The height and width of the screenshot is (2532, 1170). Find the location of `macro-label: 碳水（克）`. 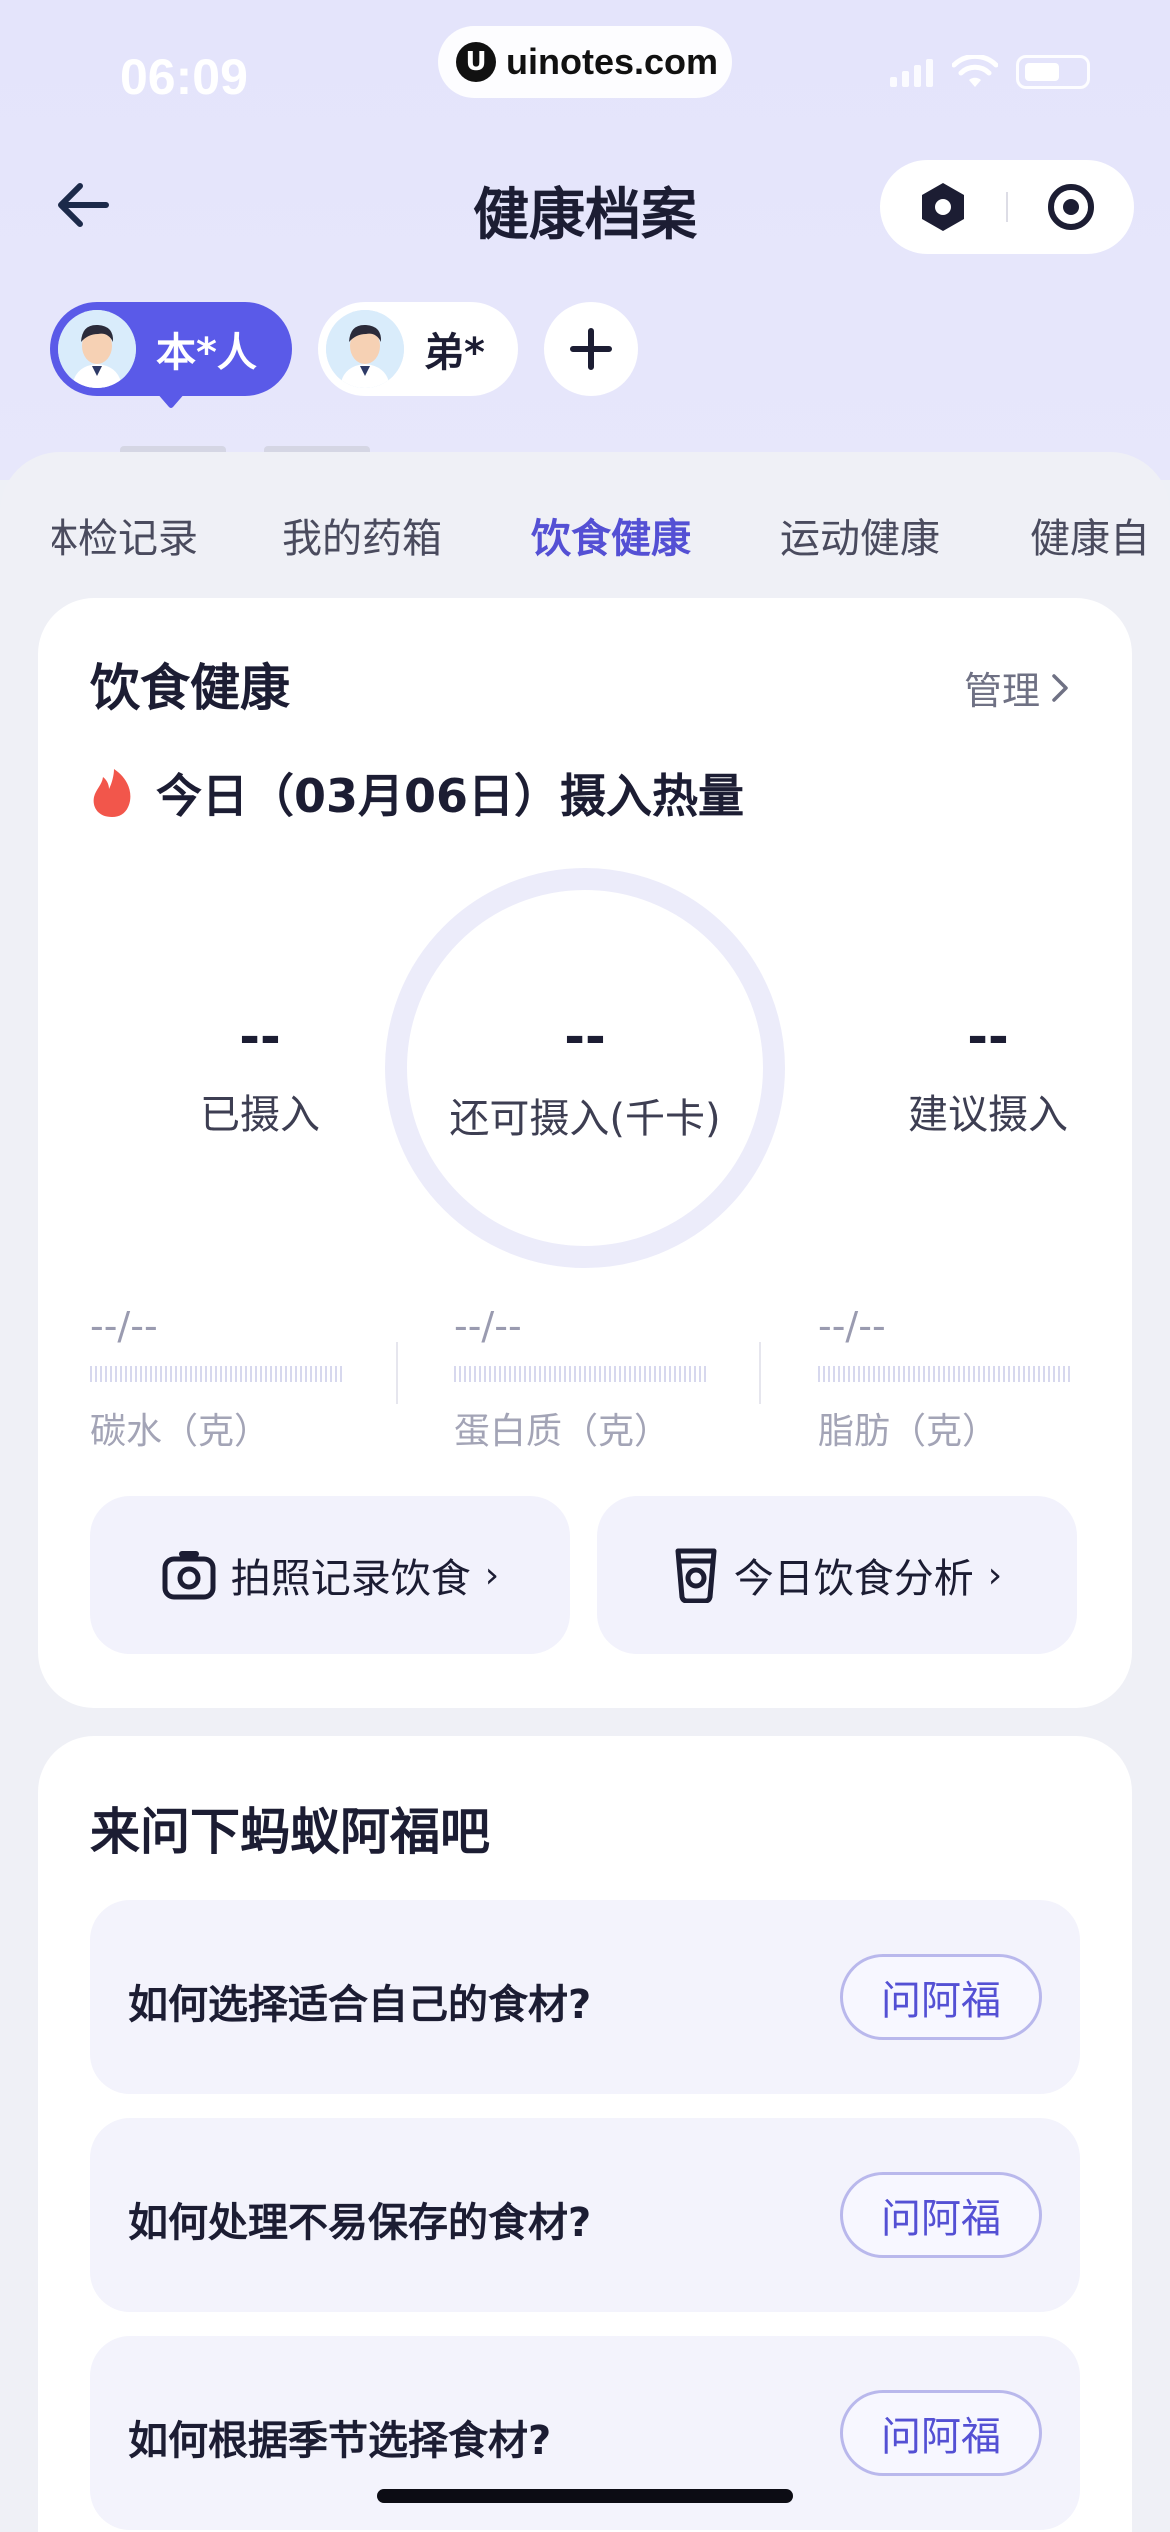

macro-label: 碳水（克） is located at coordinates (180, 1431).